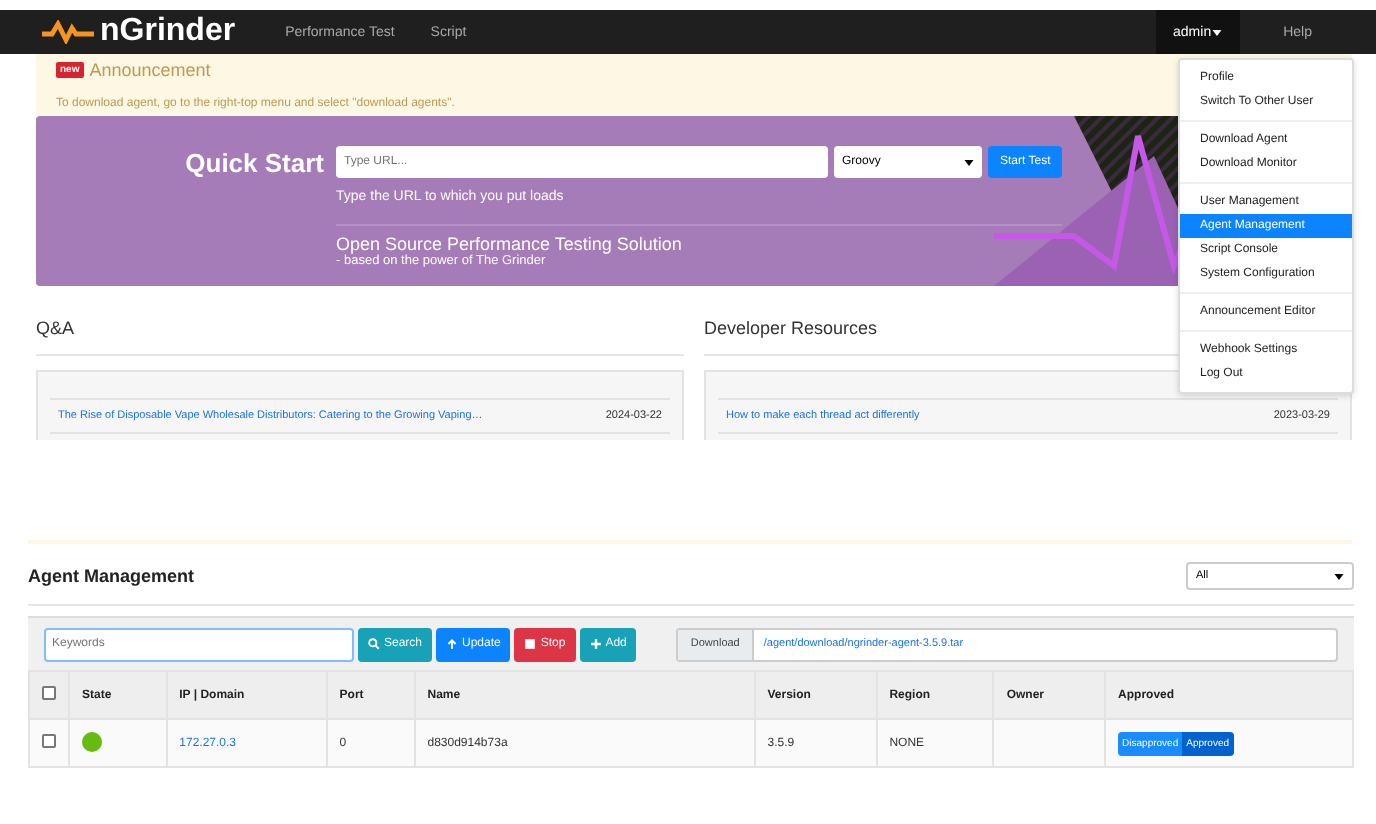  What do you see at coordinates (68, 32) in the screenshot?
I see `logo-icon` at bounding box center [68, 32].